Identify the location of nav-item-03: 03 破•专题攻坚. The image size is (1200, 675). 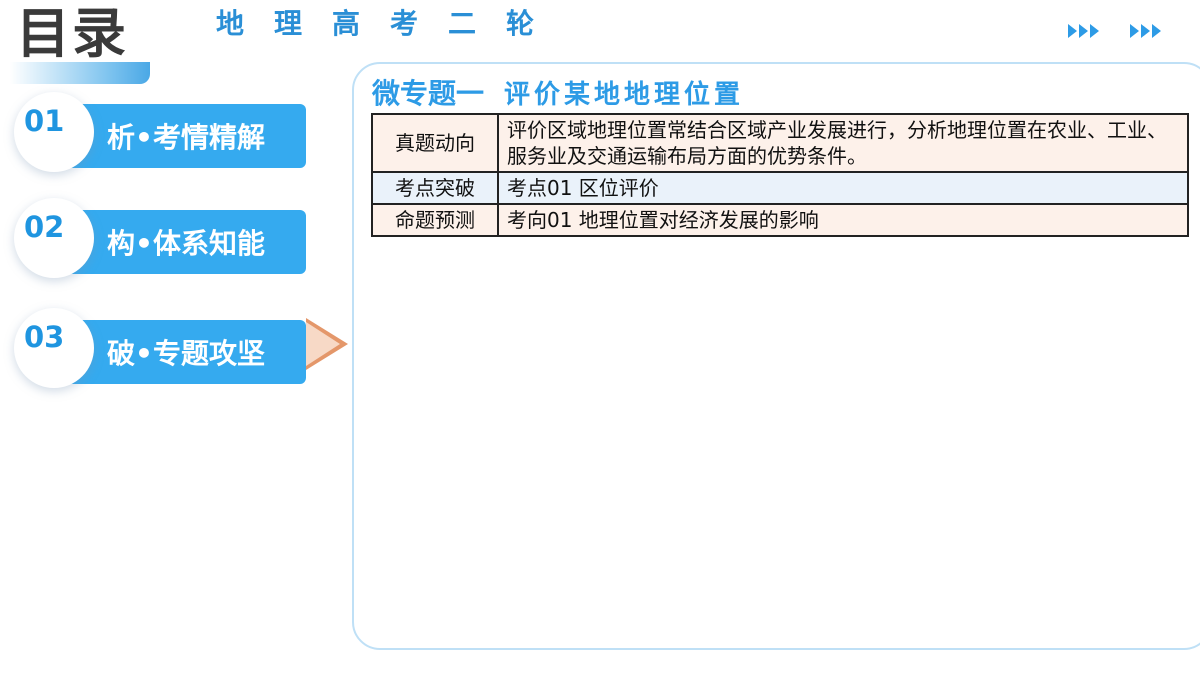
(164, 348).